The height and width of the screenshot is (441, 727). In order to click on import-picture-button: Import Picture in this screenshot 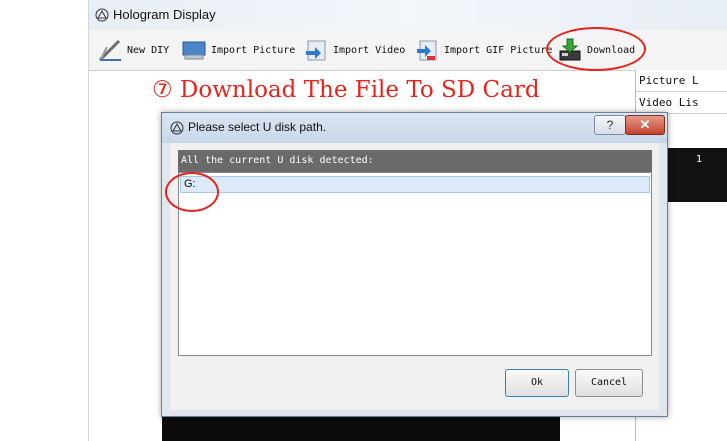, I will do `click(238, 50)`.